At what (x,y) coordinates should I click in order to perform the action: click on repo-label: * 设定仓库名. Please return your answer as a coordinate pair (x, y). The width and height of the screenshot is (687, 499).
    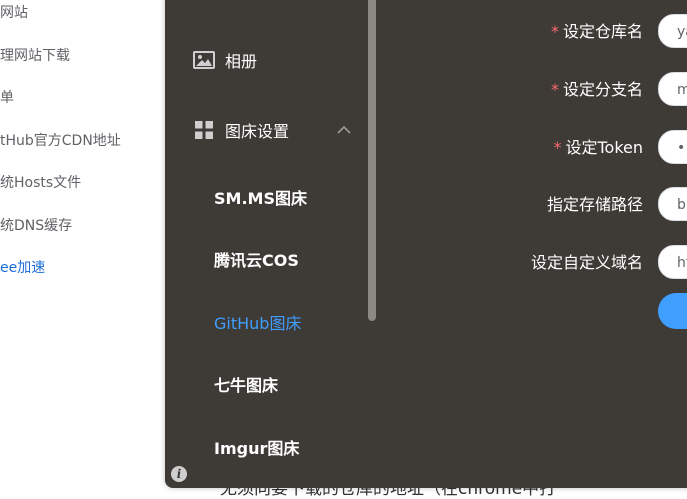
    Looking at the image, I should click on (596, 31).